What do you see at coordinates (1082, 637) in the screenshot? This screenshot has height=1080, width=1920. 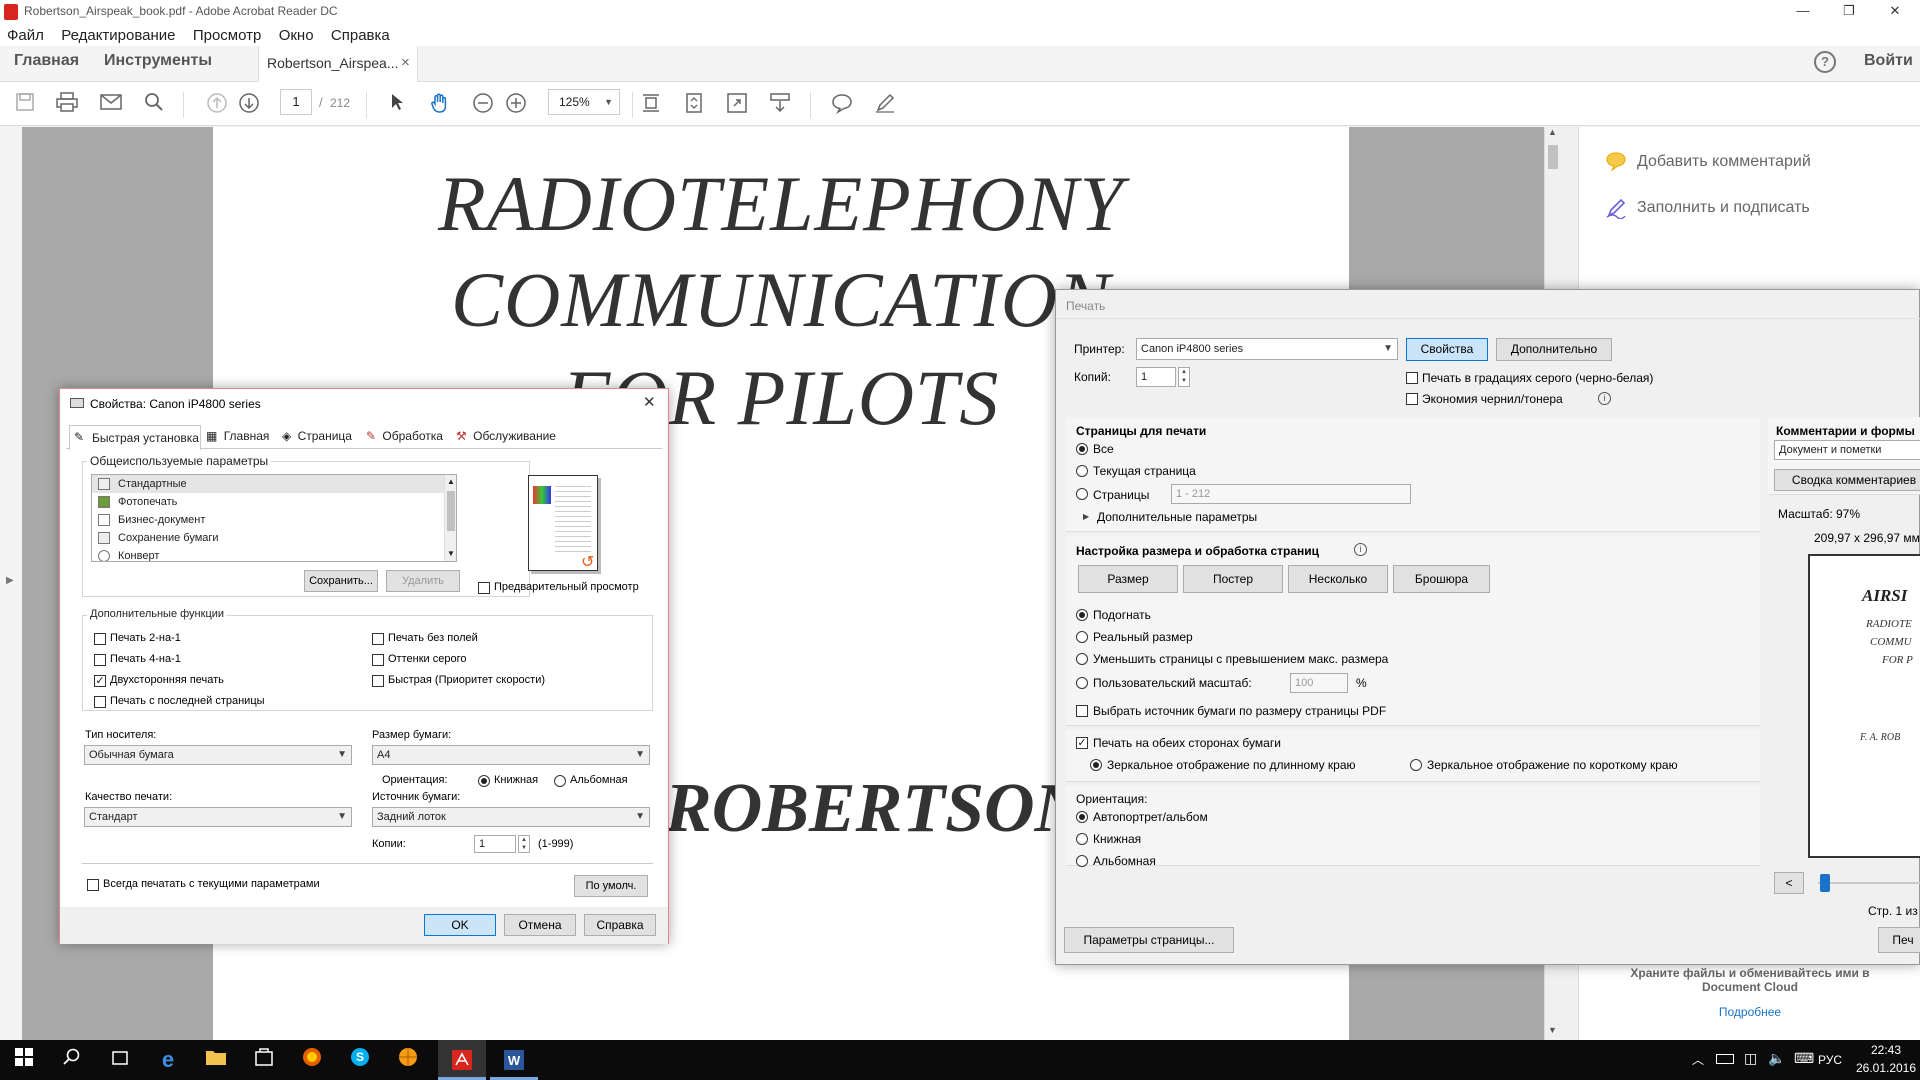 I see `actual-size-radio` at bounding box center [1082, 637].